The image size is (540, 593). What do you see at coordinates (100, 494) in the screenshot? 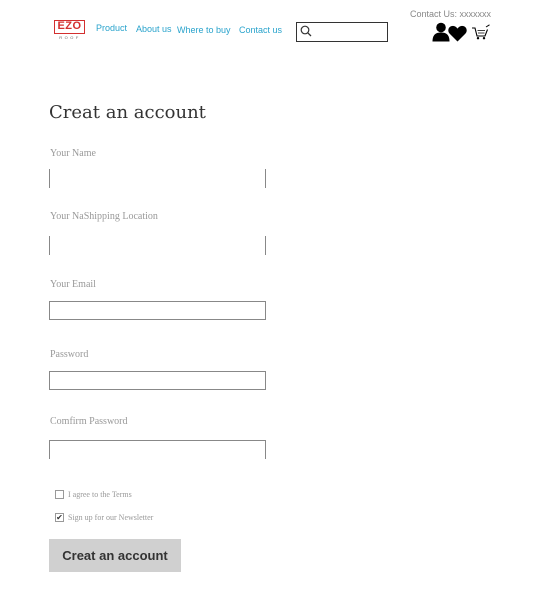
I see `terms-label: I agree to the Terms` at bounding box center [100, 494].